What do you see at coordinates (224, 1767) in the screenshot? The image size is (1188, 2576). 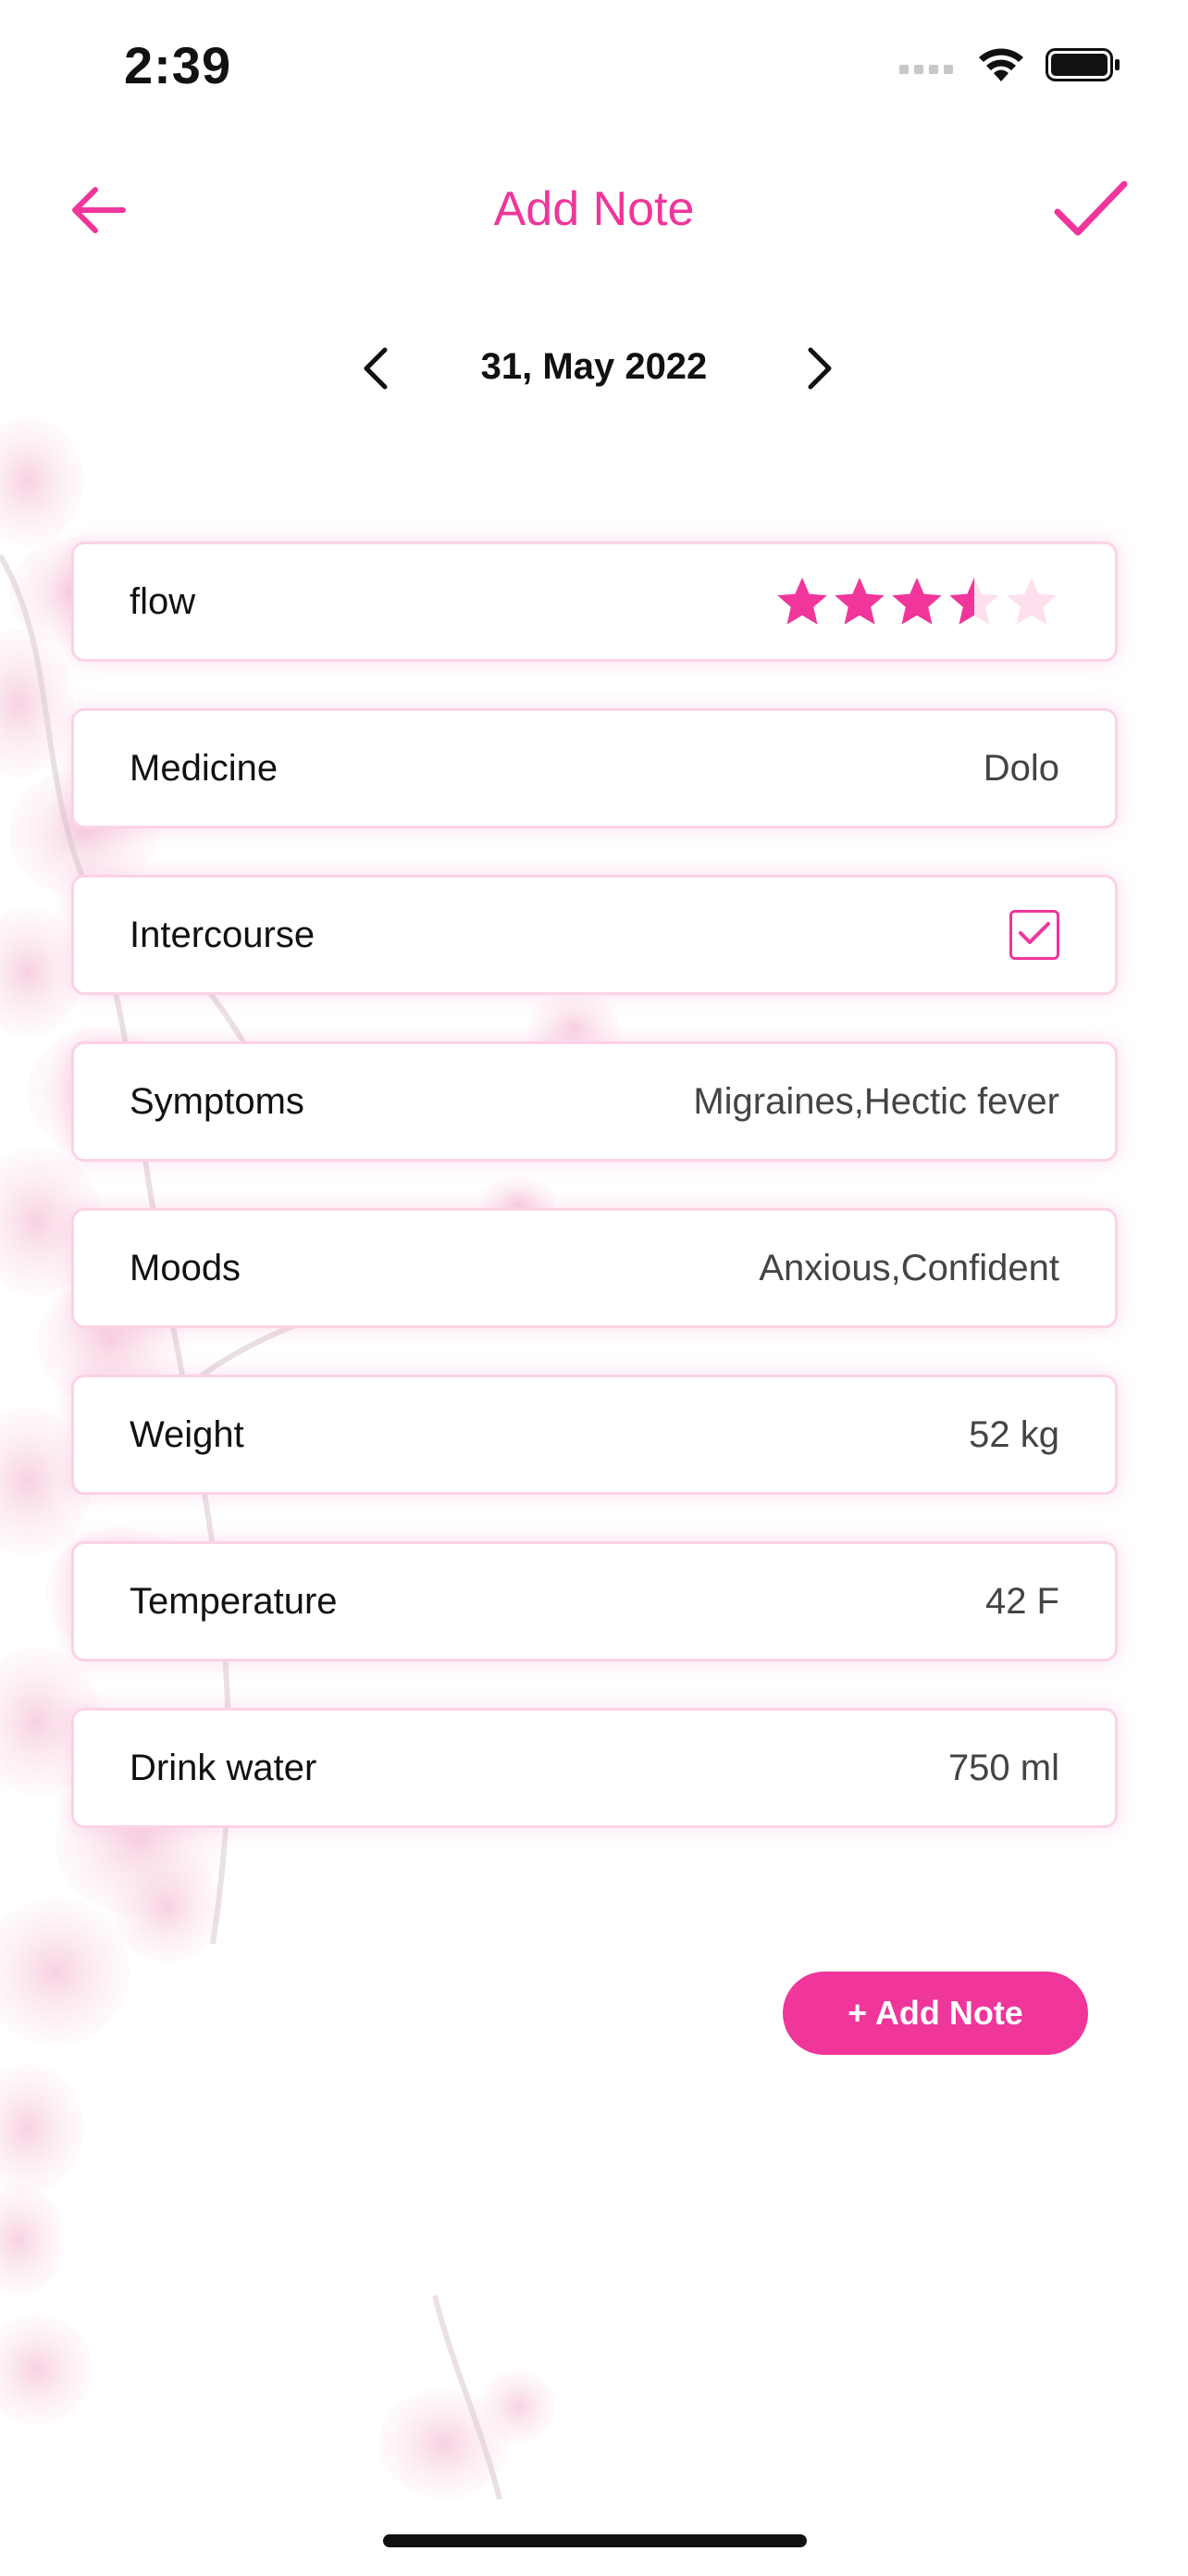 I see `drink-water-label: Drink water` at bounding box center [224, 1767].